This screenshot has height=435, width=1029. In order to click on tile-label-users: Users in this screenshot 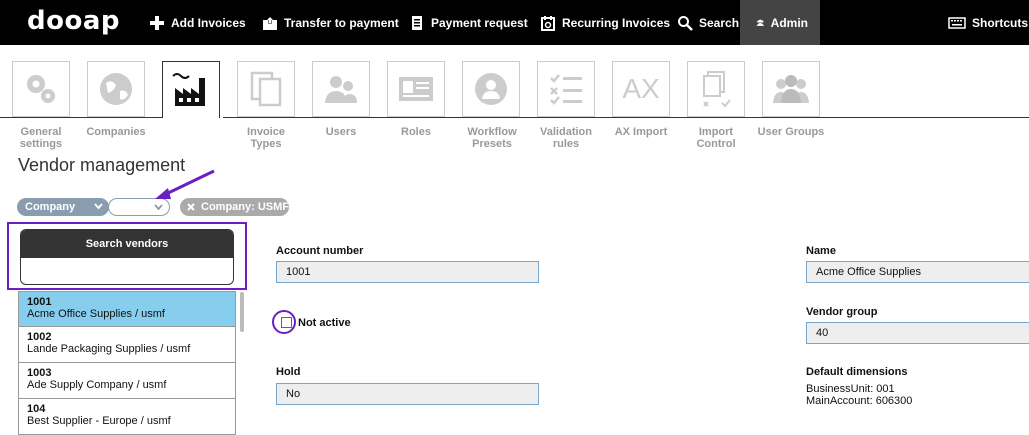, I will do `click(341, 132)`.